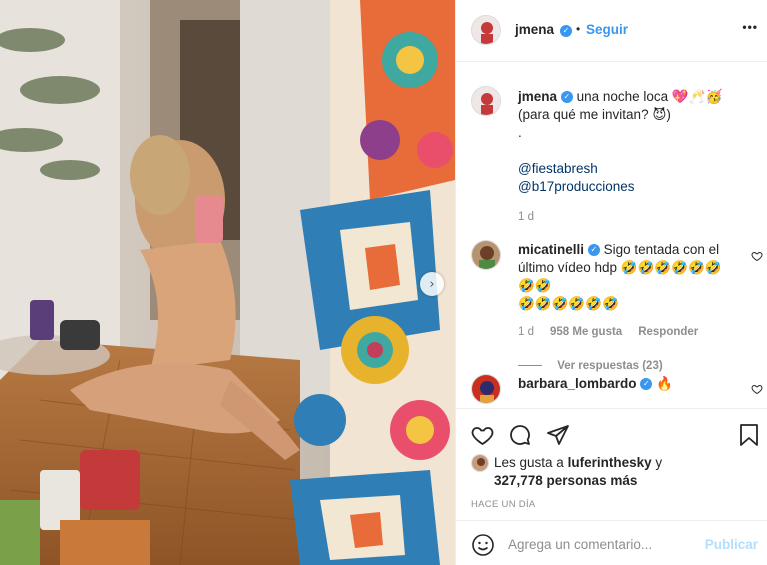  I want to click on liker-avatar, so click(480, 463).